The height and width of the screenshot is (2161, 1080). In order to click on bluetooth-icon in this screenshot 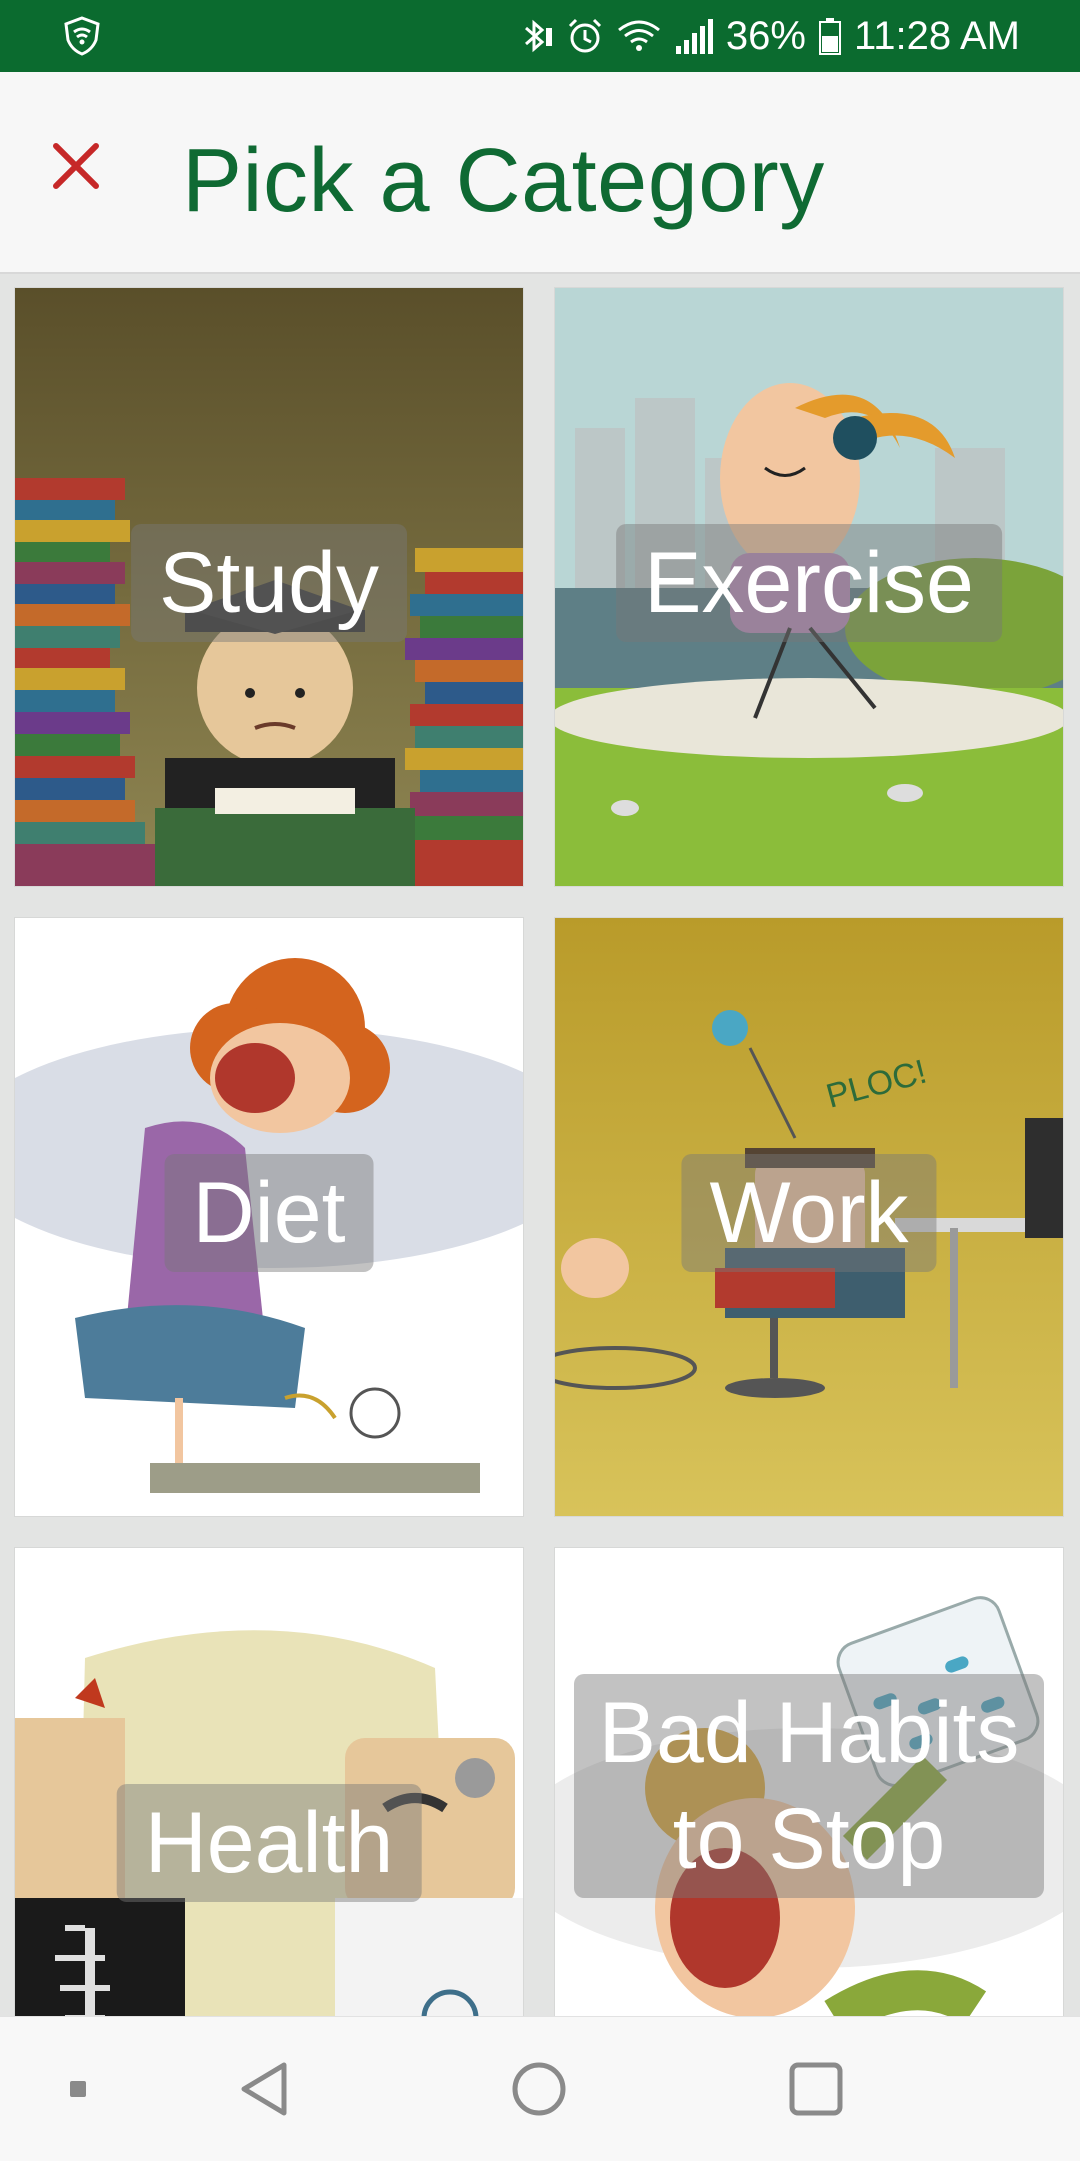, I will do `click(538, 36)`.